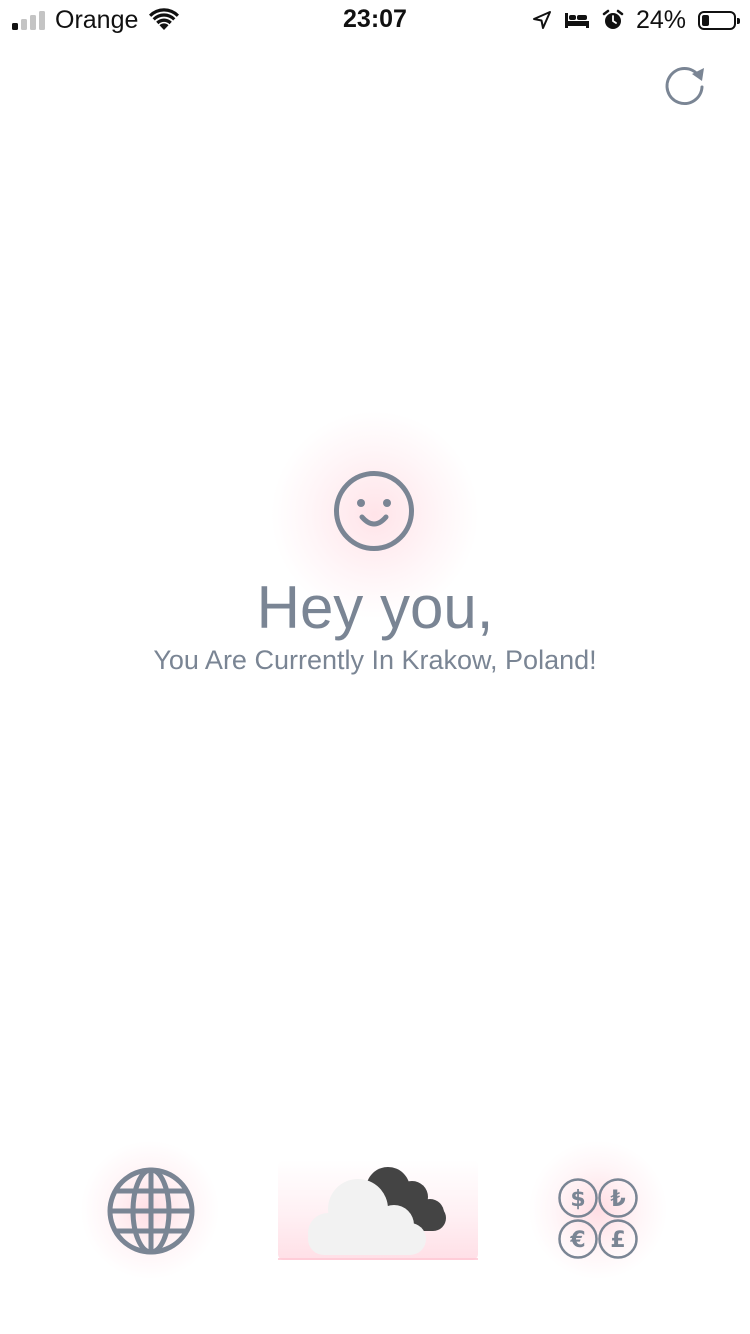  Describe the element at coordinates (576, 20) in the screenshot. I see `bed-icon` at that location.